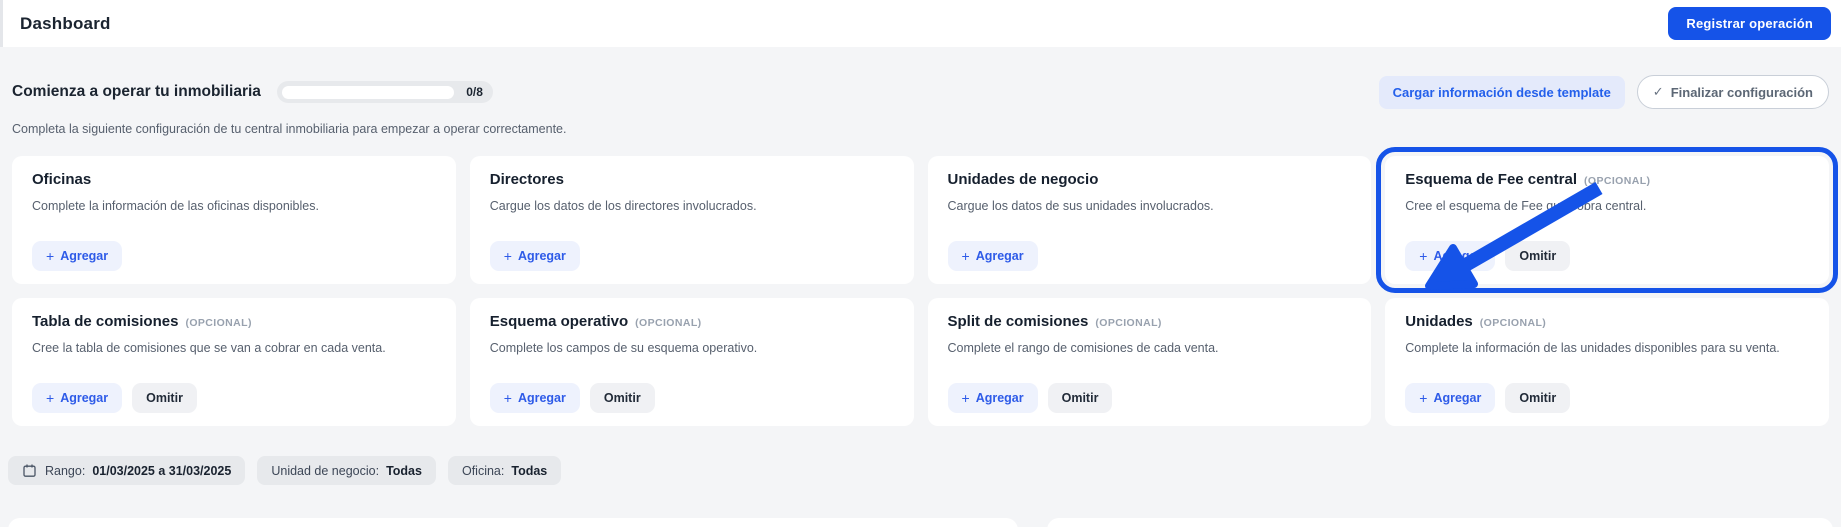 The height and width of the screenshot is (527, 1841). I want to click on setup-progress-bar: 0/8, so click(384, 92).